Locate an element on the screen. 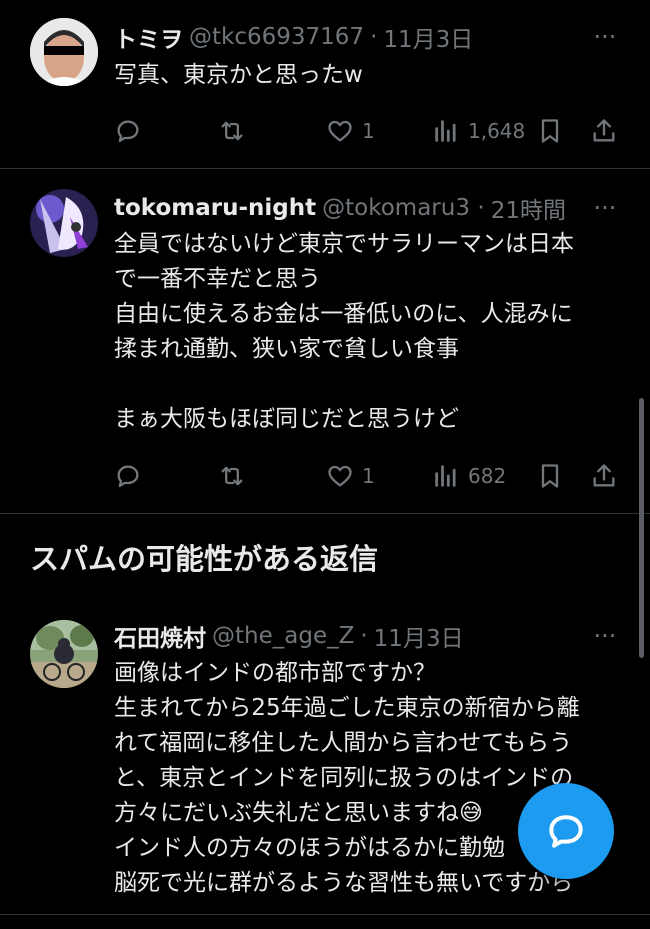  display-name: 石田焼村 is located at coordinates (160, 636).